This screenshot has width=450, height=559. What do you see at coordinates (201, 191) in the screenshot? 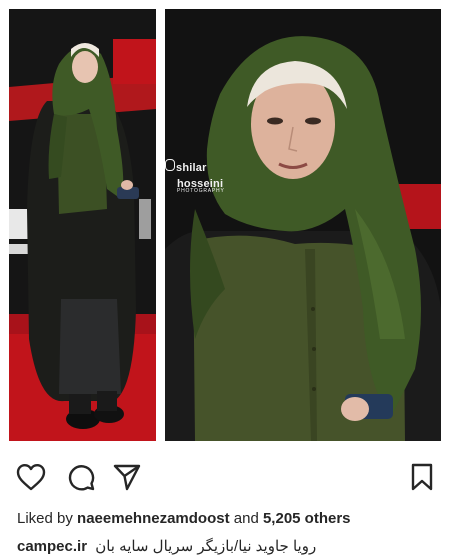
I see `watermark-sub: PHOTOGRAPHY` at bounding box center [201, 191].